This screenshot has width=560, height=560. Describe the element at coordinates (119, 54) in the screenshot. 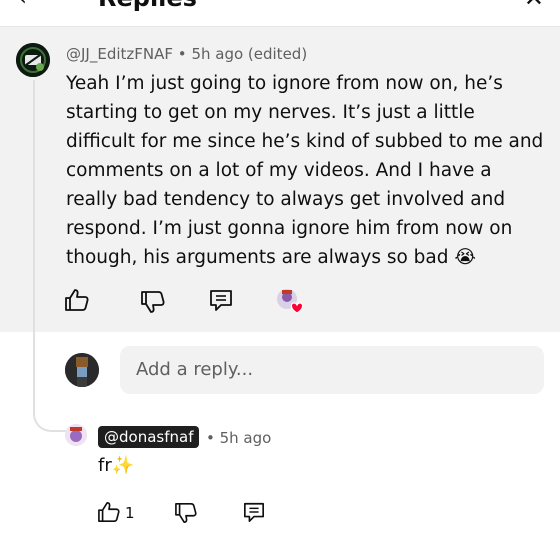

I see `author-handle: @JJ_EditzFNAF` at that location.